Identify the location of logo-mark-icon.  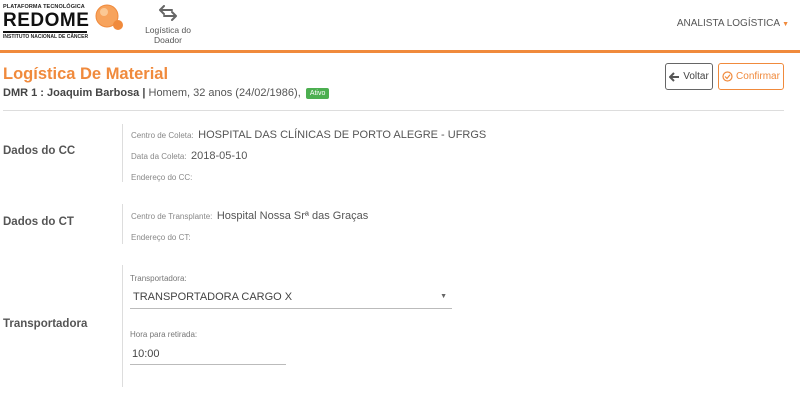
(109, 17).